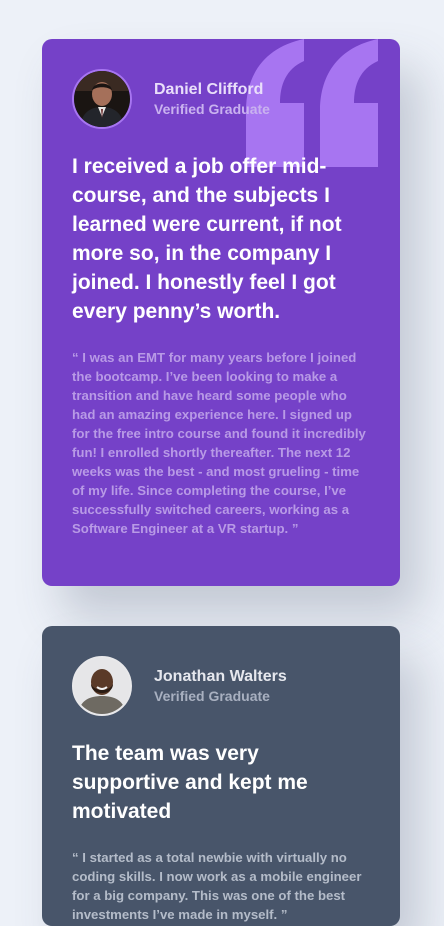 The image size is (444, 926). I want to click on author-header: Daniel Clifford Verified Graduate, so click(221, 99).